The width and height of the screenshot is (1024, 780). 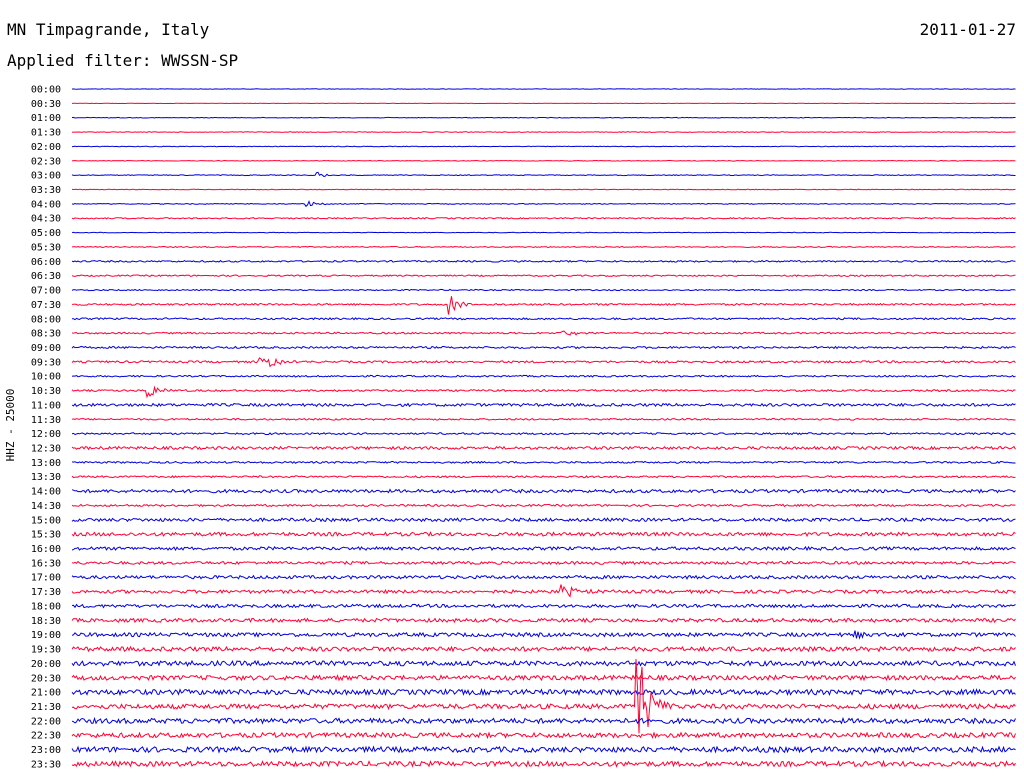 I want to click on row-label: 23:00, so click(x=46, y=750).